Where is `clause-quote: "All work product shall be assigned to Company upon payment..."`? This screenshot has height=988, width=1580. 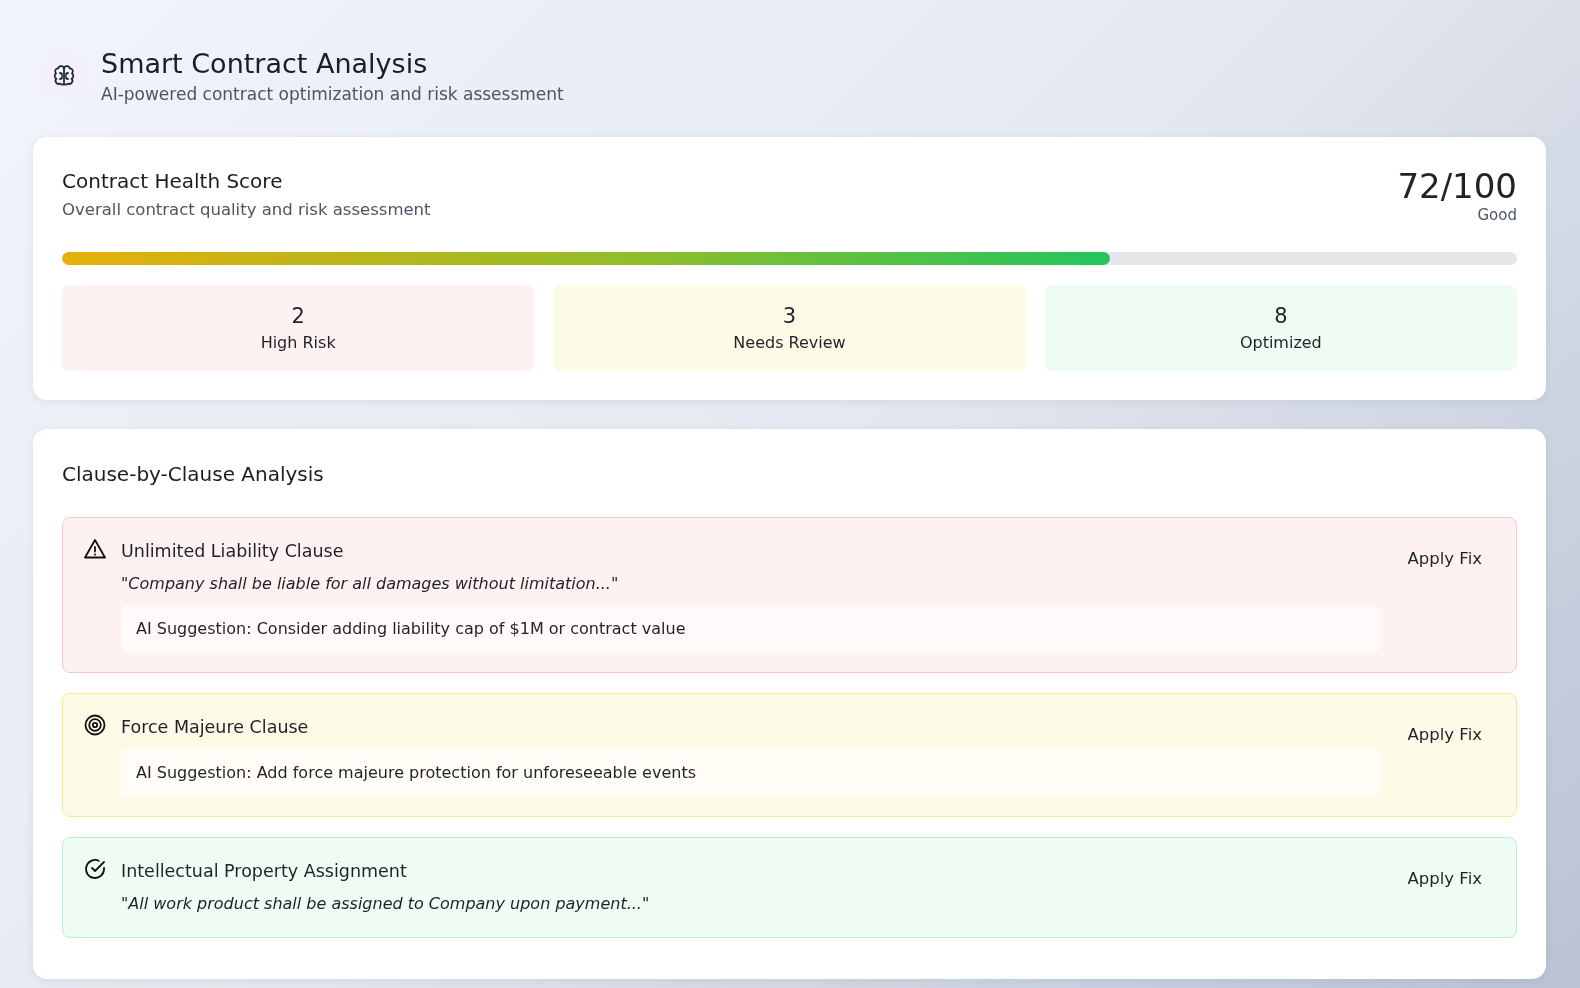 clause-quote: "All work product shall be assigned to Company upon payment..." is located at coordinates (386, 904).